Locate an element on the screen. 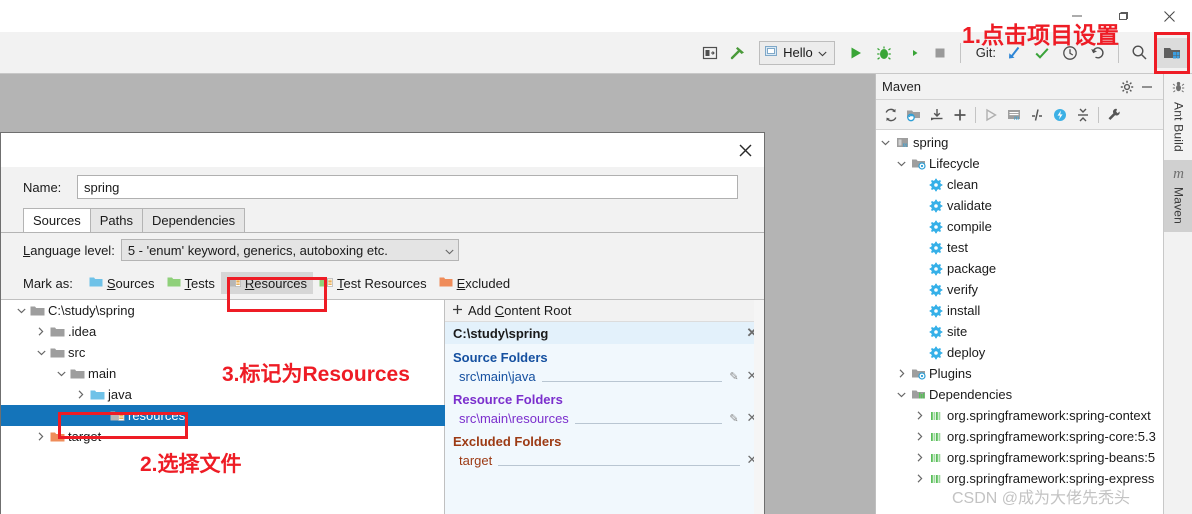 This screenshot has height=514, width=1192. maven-tree-row: Plugins is located at coordinates (1019, 373).